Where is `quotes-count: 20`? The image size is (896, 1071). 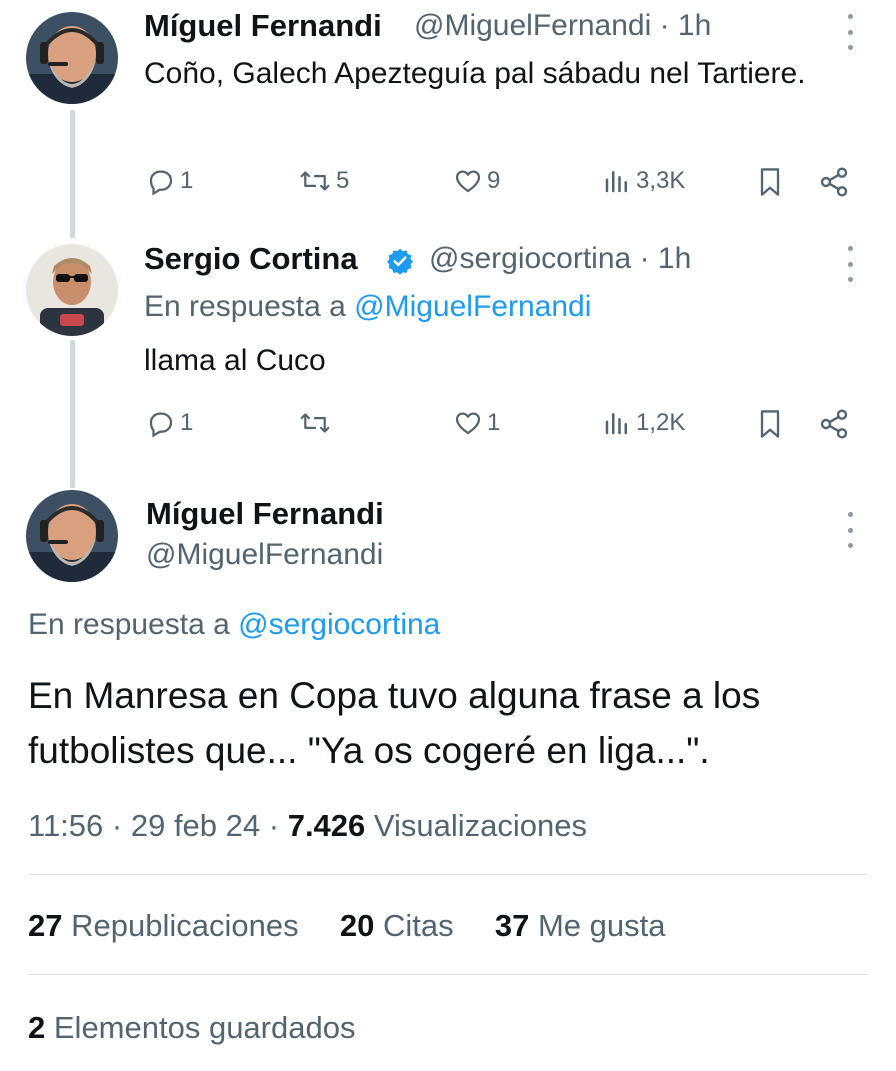
quotes-count: 20 is located at coordinates (357, 925).